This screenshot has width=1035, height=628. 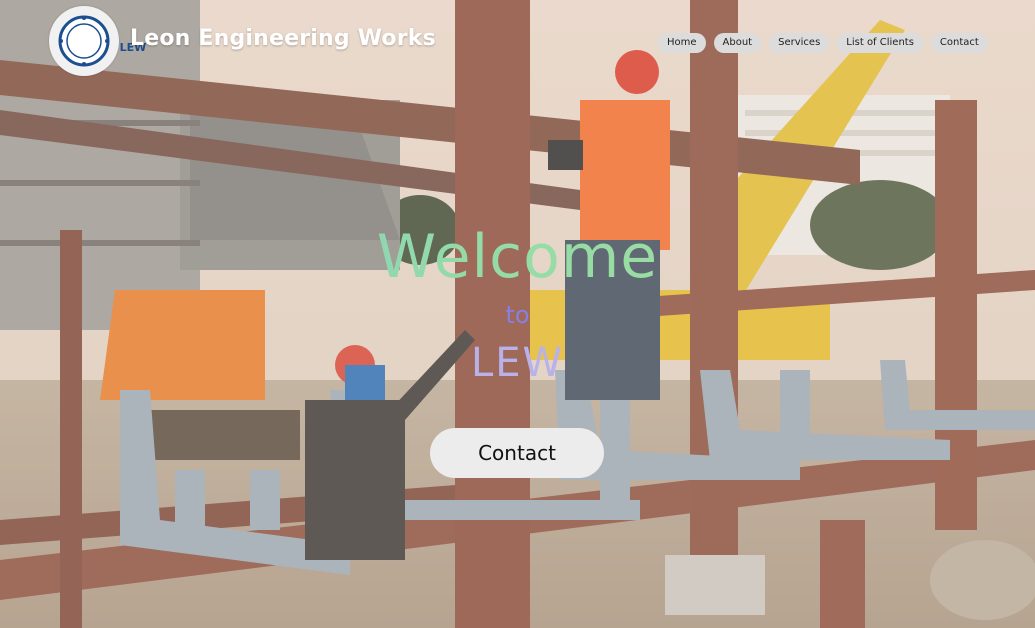 What do you see at coordinates (880, 43) in the screenshot?
I see `nav-list-of-clients: List of Clients` at bounding box center [880, 43].